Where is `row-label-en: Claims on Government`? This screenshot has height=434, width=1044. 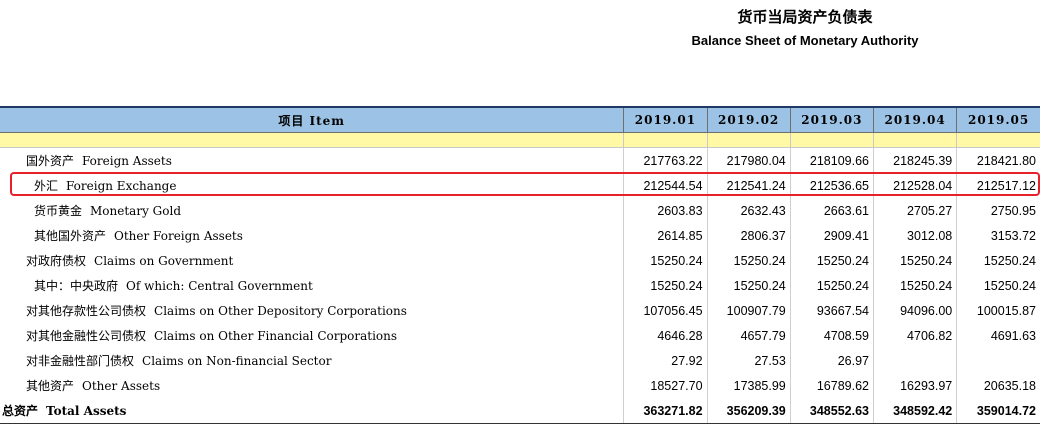 row-label-en: Claims on Government is located at coordinates (164, 261).